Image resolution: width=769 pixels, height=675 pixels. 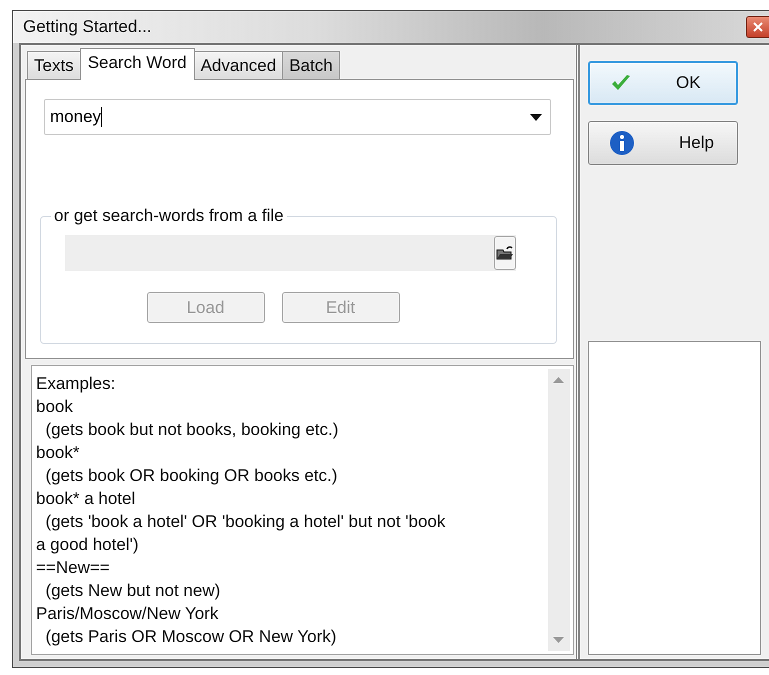 I want to click on example-line: a good hotel'), so click(x=88, y=545).